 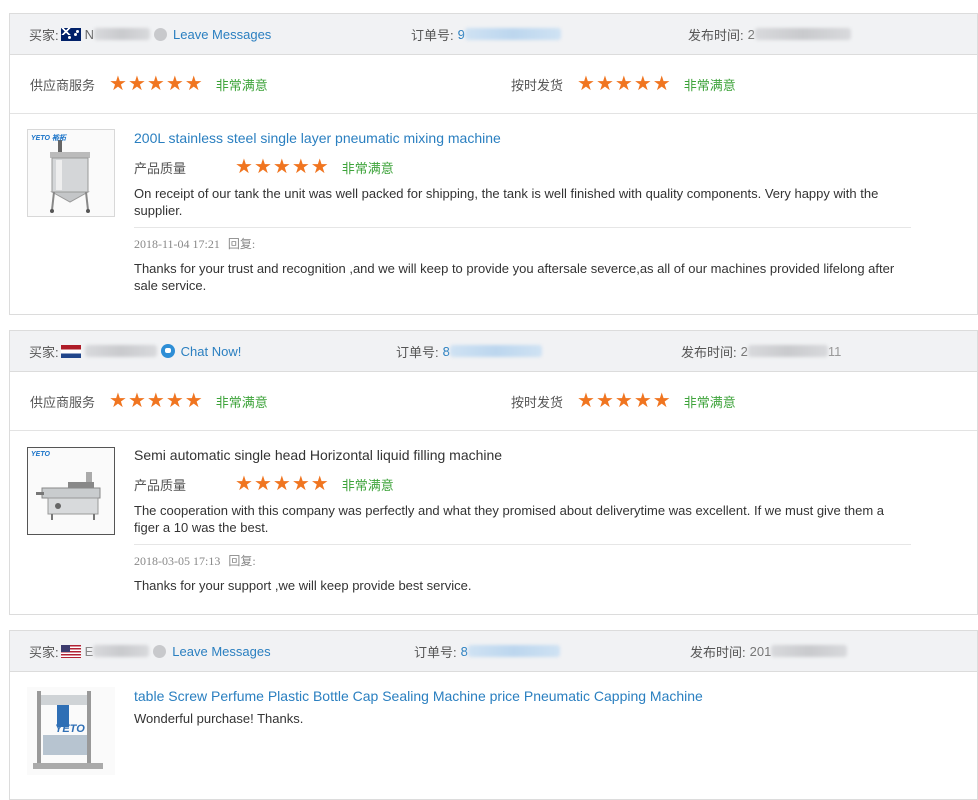 I want to click on rating-row: 供应商服务 ★ ★ ★ ★ ★ 非常满意 按时发货 ★ ★ ★ ★ ★ 非常满意, so click(x=493, y=84).